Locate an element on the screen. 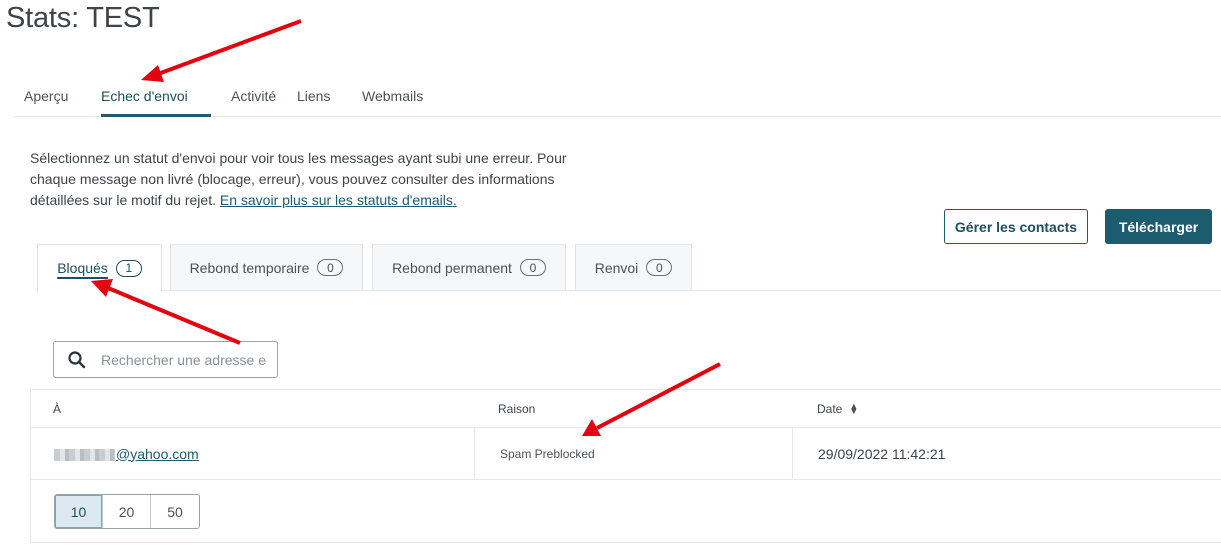  page-size-10-button: 10 is located at coordinates (79, 511).